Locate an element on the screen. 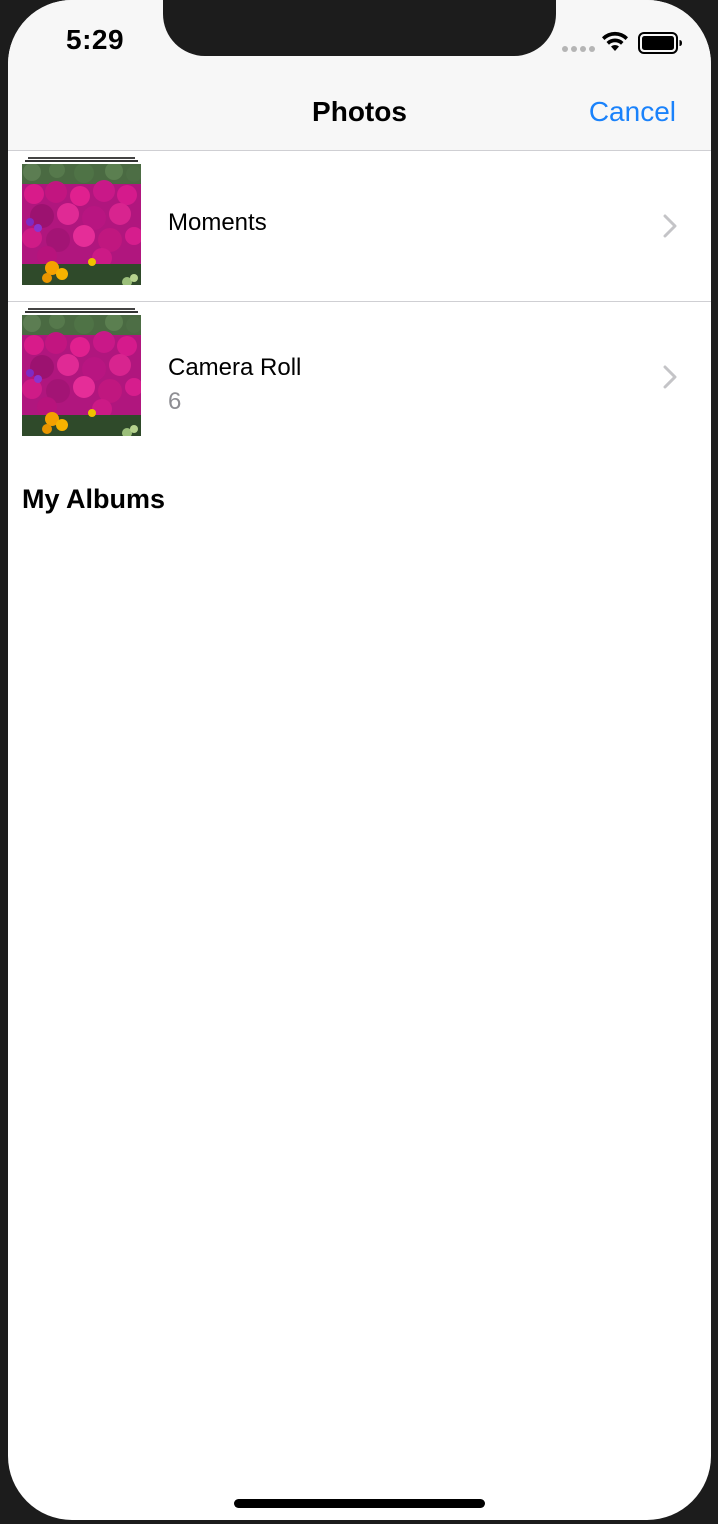  wifi-icon is located at coordinates (615, 41).